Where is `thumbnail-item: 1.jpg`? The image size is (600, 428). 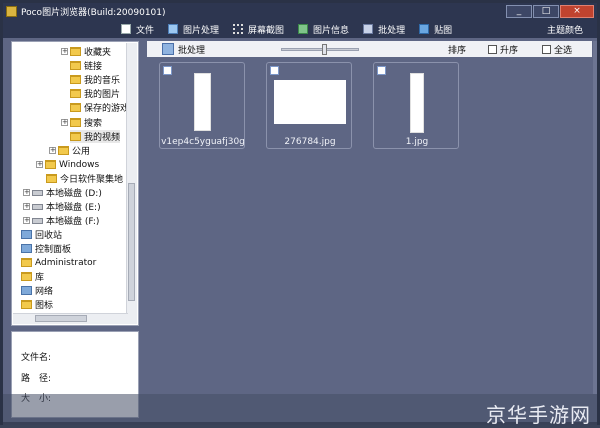
thumbnail-item: 1.jpg is located at coordinates (416, 105).